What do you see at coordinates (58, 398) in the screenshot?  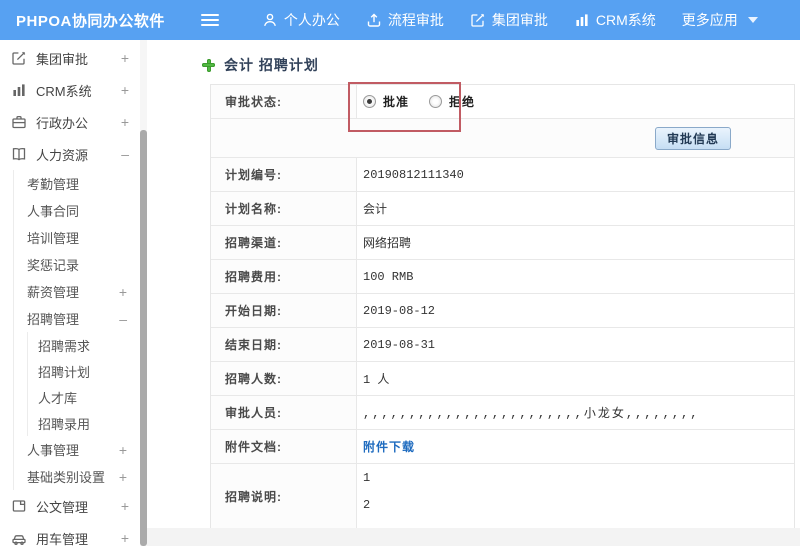 I see `sidebar-item-label: 人才库` at bounding box center [58, 398].